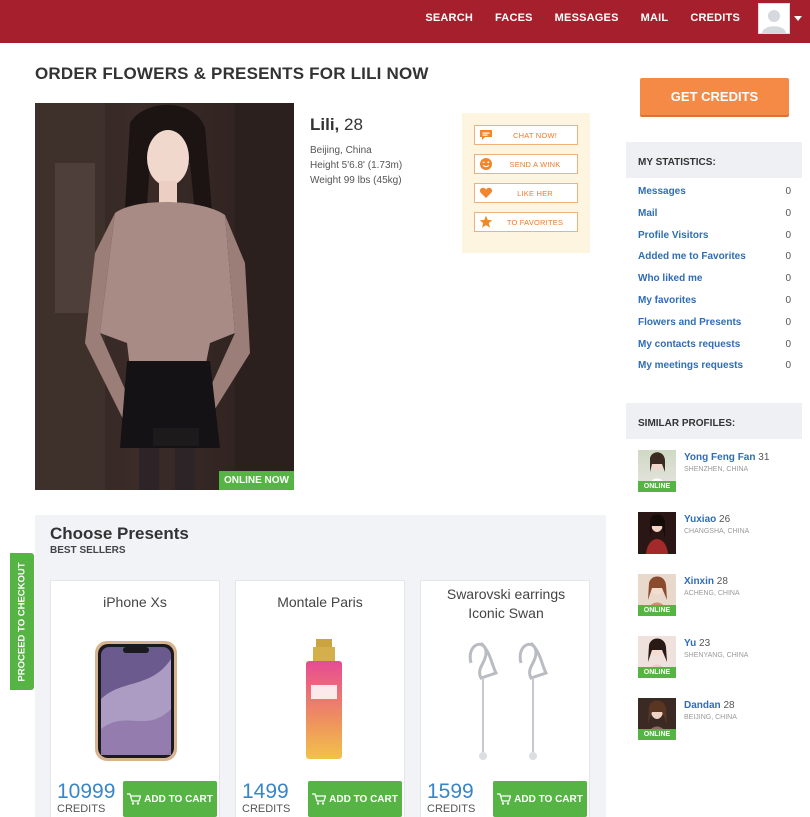 Image resolution: width=810 pixels, height=817 pixels. I want to click on stat-label: Flowers and Presents, so click(689, 328).